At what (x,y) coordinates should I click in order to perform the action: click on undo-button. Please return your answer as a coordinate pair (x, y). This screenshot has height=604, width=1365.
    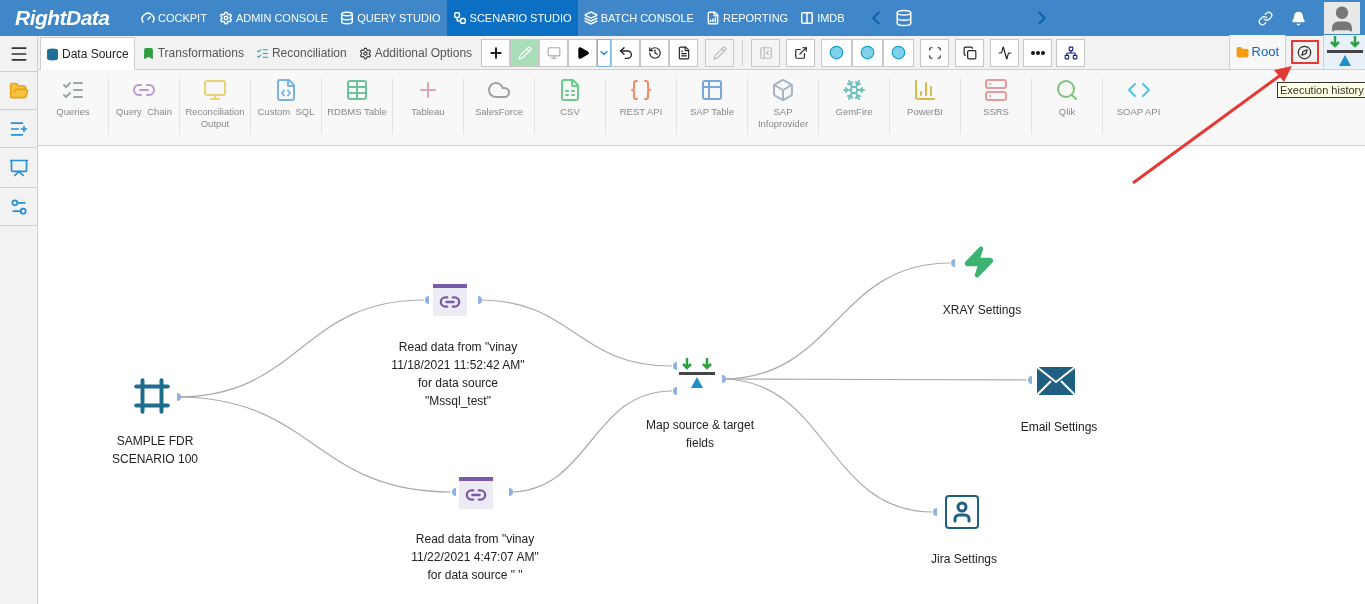
    Looking at the image, I should click on (626, 52).